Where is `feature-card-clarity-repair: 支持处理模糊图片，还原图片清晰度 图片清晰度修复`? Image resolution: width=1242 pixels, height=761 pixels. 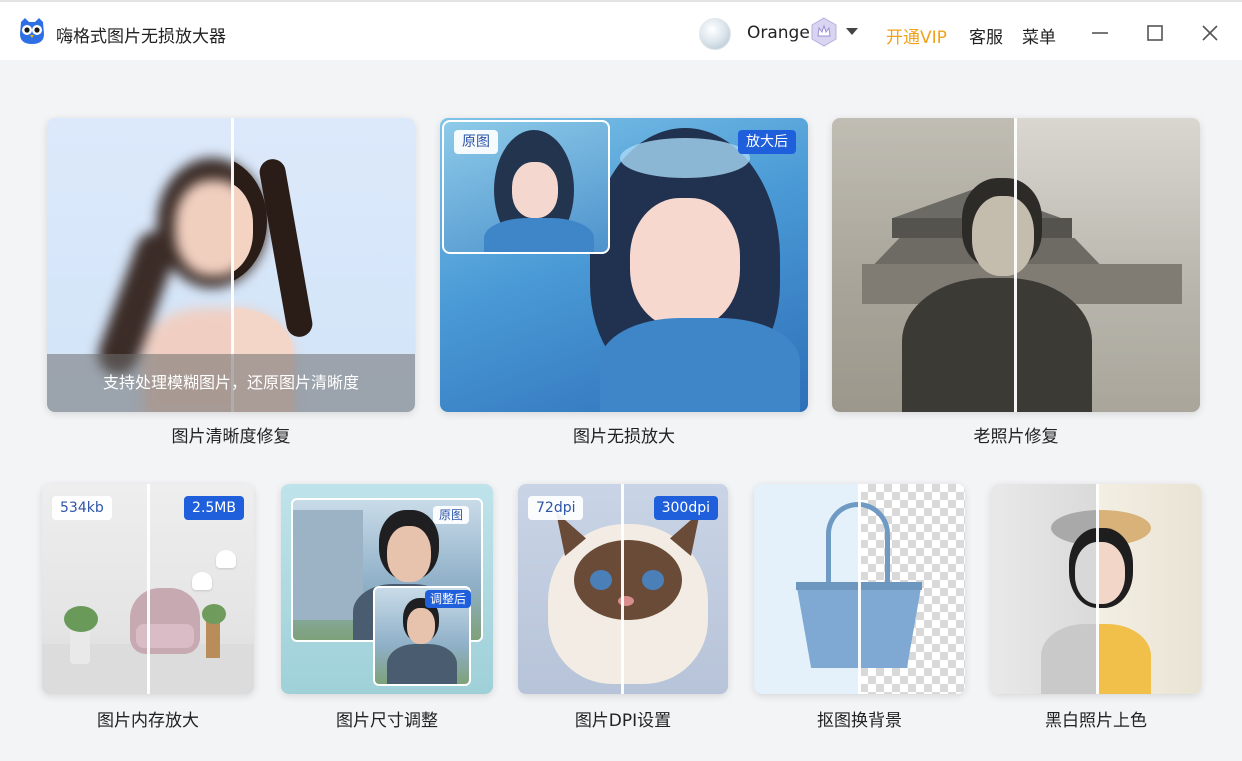 feature-card-clarity-repair: 支持处理模糊图片，还原图片清晰度 图片清晰度修复 is located at coordinates (231, 283).